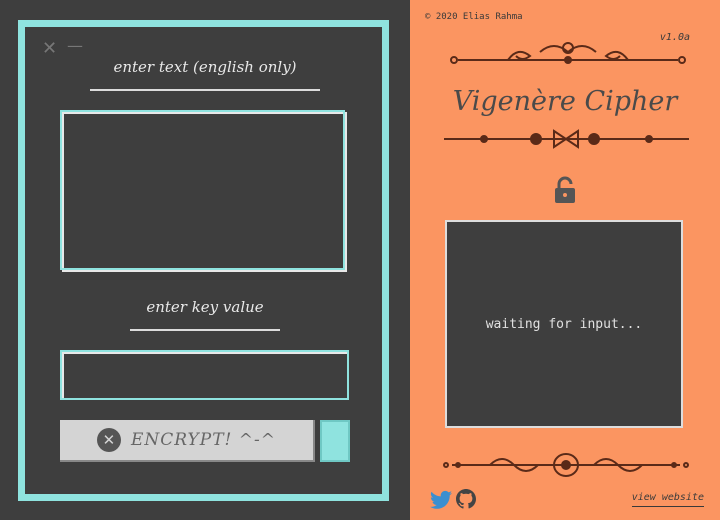  I want to click on github-icon, so click(466, 499).